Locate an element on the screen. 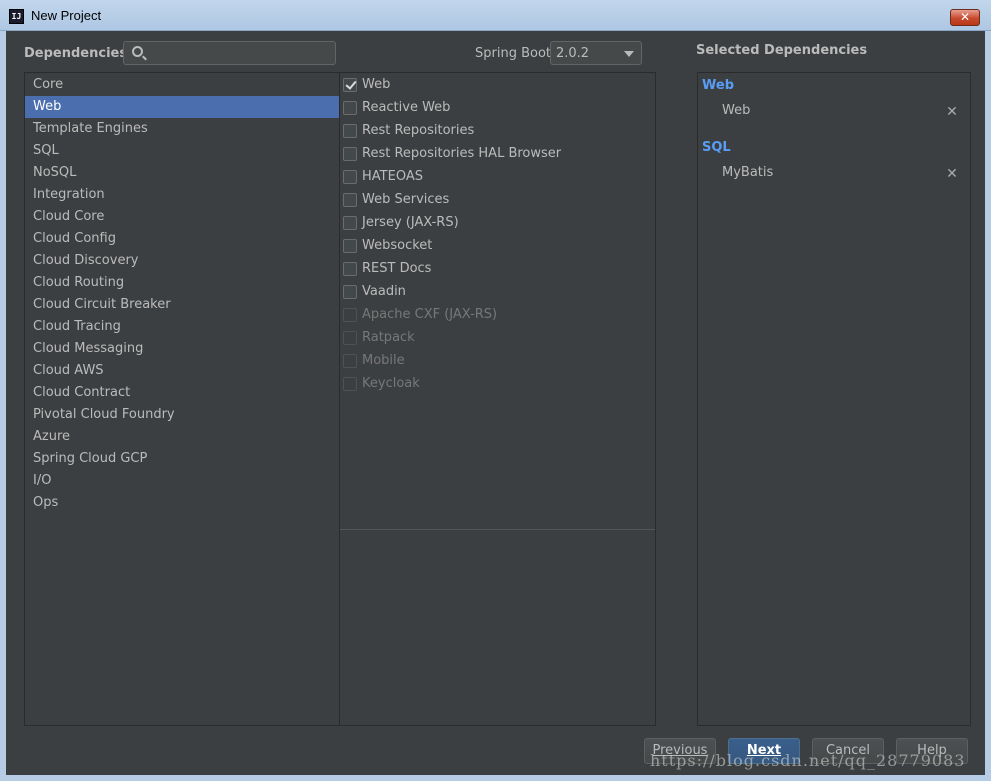 Image resolution: width=991 pixels, height=781 pixels. description-divider is located at coordinates (497, 529).